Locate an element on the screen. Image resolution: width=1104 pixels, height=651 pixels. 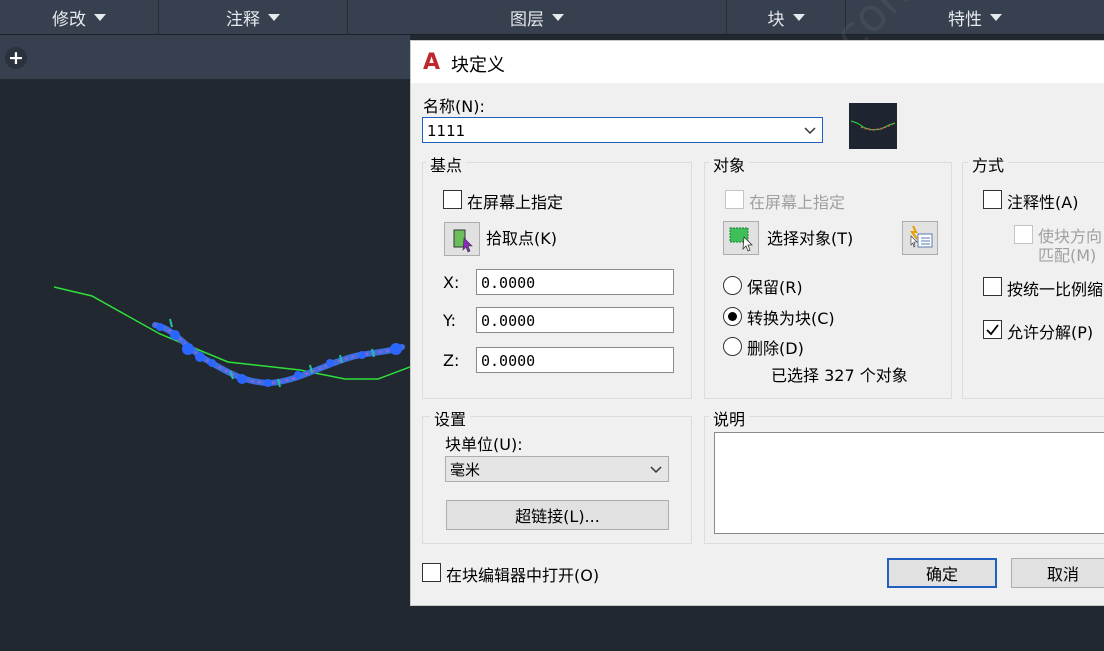
ribbon-panel-label: 块 is located at coordinates (776, 19).